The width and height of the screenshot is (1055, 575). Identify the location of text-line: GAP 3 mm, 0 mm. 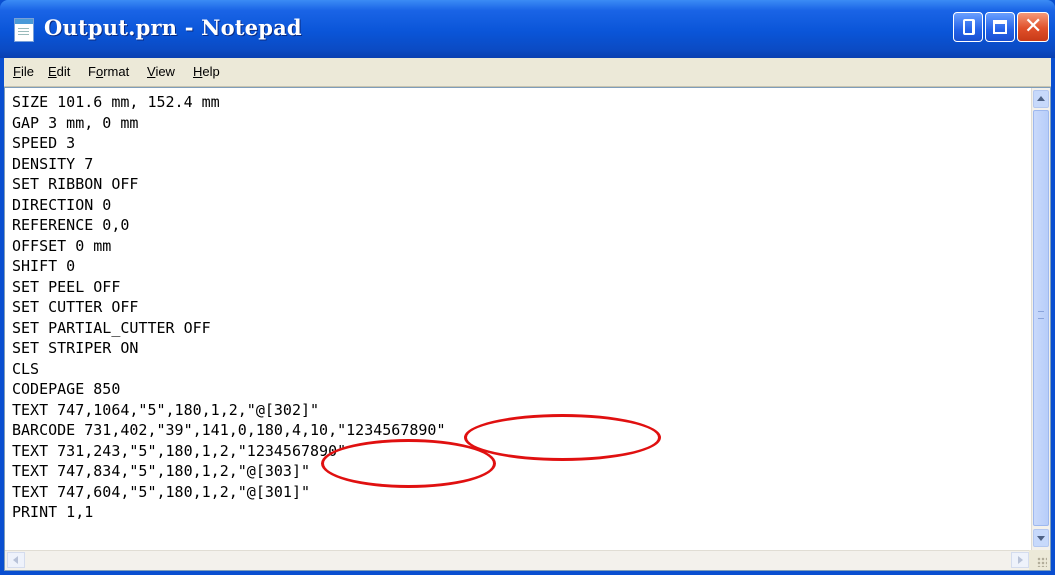
(75, 122).